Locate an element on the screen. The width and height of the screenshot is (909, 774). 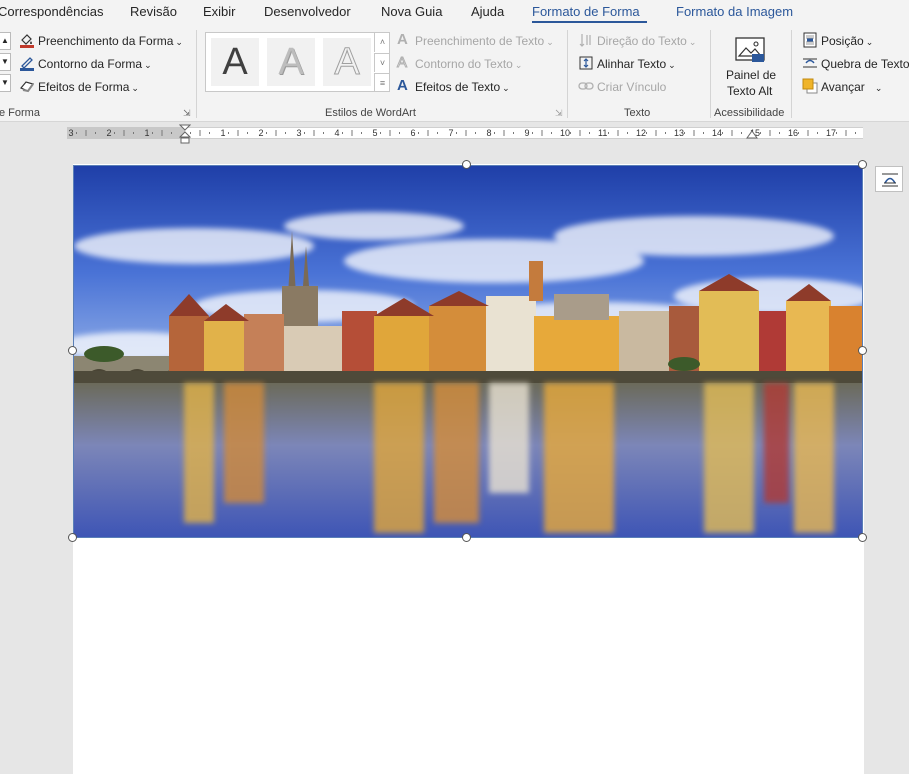
wordart-style-3: A is located at coordinates (347, 62).